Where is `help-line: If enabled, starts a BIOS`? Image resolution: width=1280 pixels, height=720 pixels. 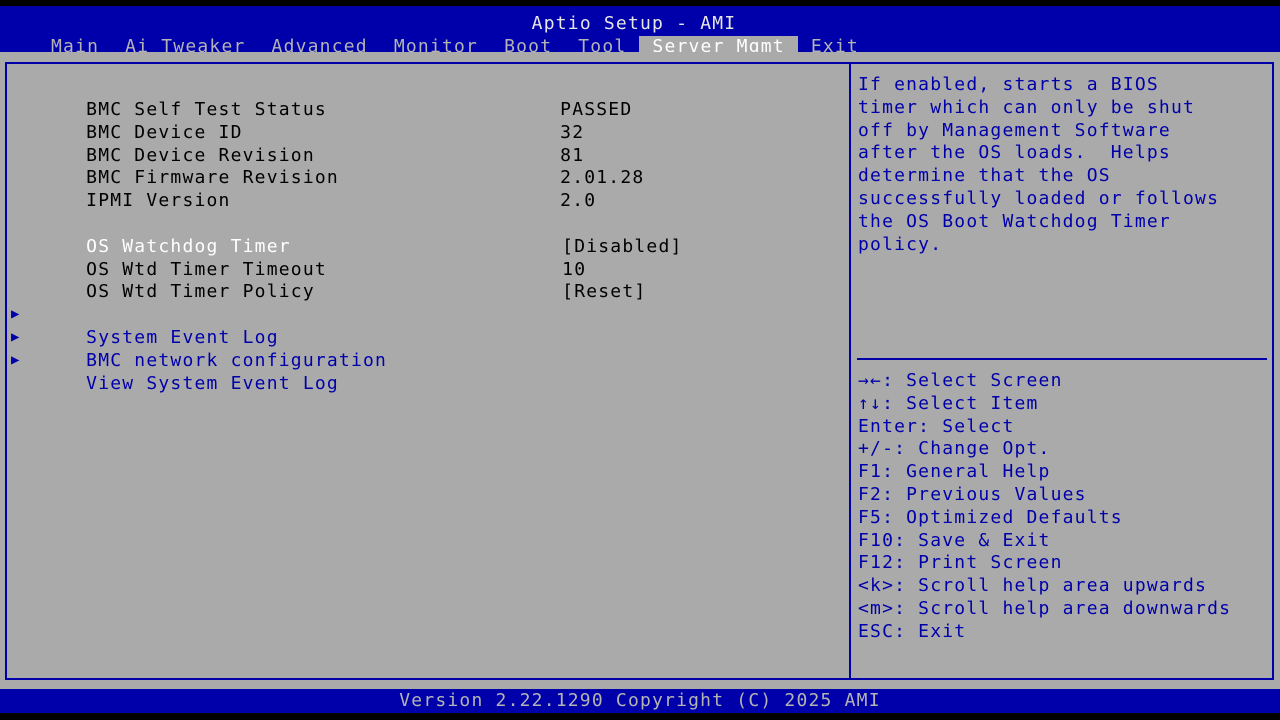 help-line: If enabled, starts a BIOS is located at coordinates (1008, 84).